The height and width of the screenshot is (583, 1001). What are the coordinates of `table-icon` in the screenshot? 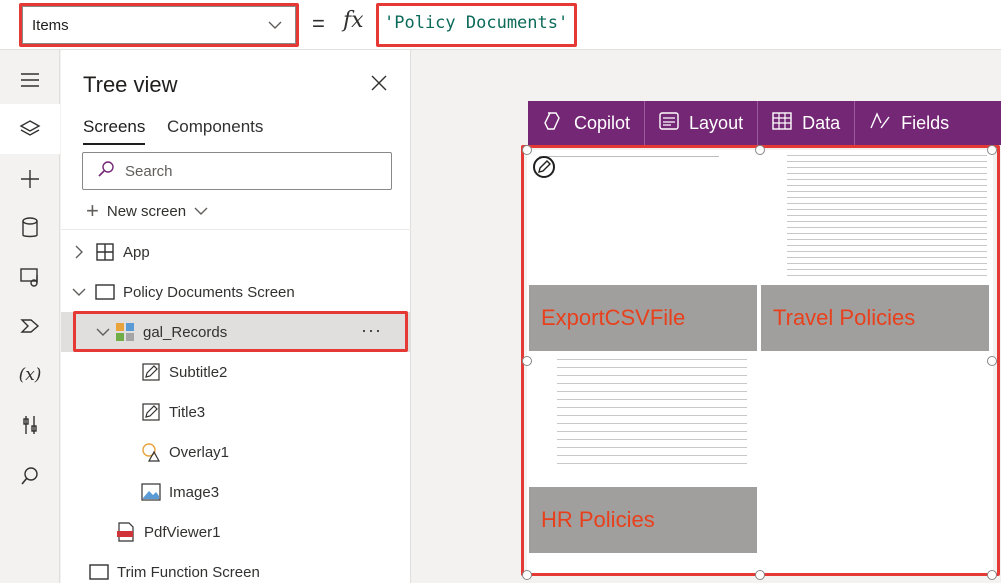 It's located at (782, 123).